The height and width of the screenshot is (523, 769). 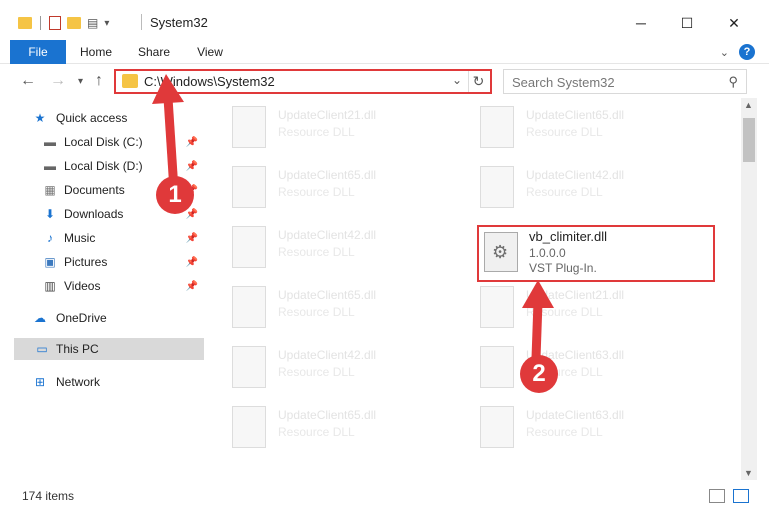 I want to click on sidebar-item-label: Videos, so click(x=82, y=286).